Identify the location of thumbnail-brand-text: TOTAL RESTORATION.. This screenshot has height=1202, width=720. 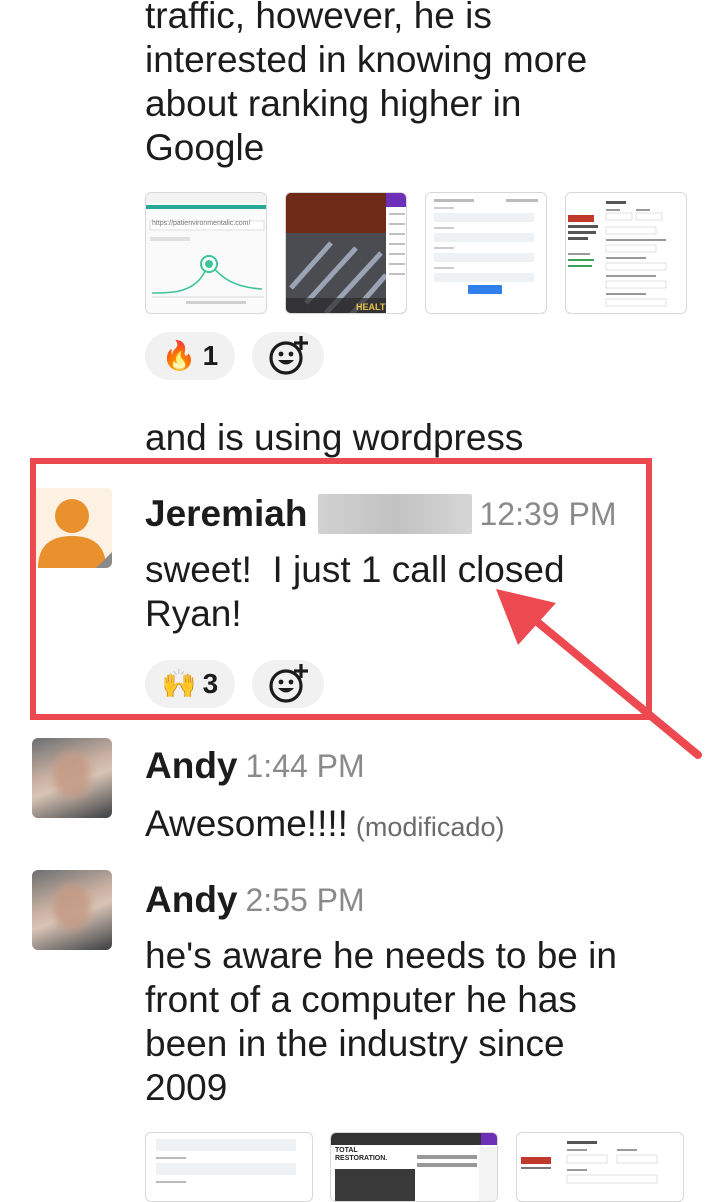
(361, 1154).